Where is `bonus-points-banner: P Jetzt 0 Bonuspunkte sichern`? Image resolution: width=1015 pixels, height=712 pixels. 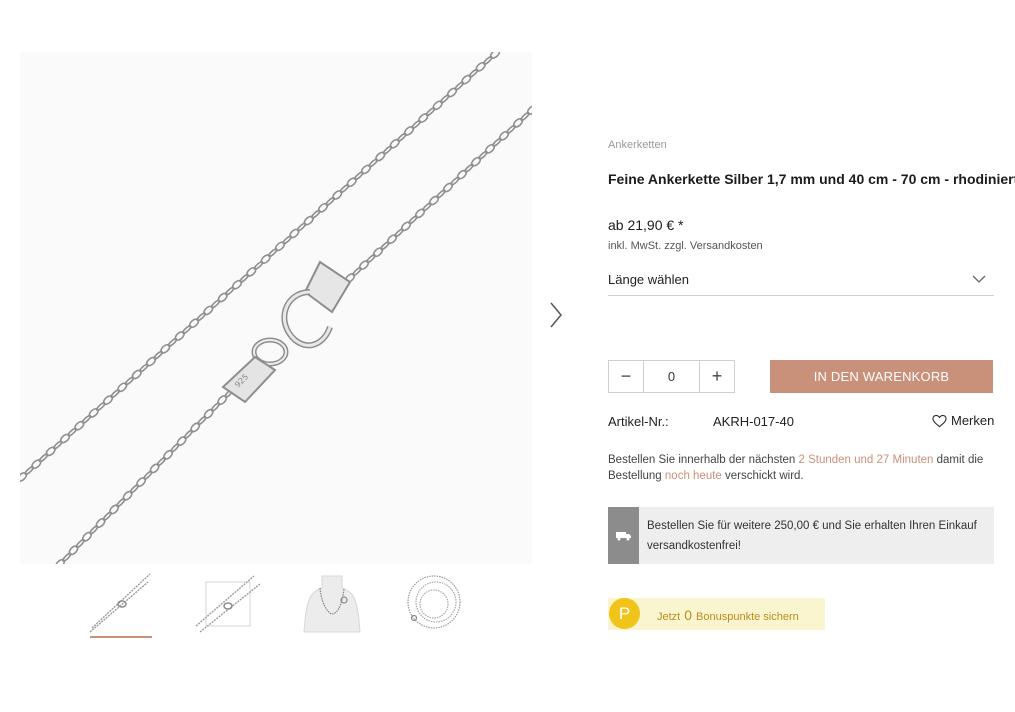 bonus-points-banner: P Jetzt 0 Bonuspunkte sichern is located at coordinates (716, 614).